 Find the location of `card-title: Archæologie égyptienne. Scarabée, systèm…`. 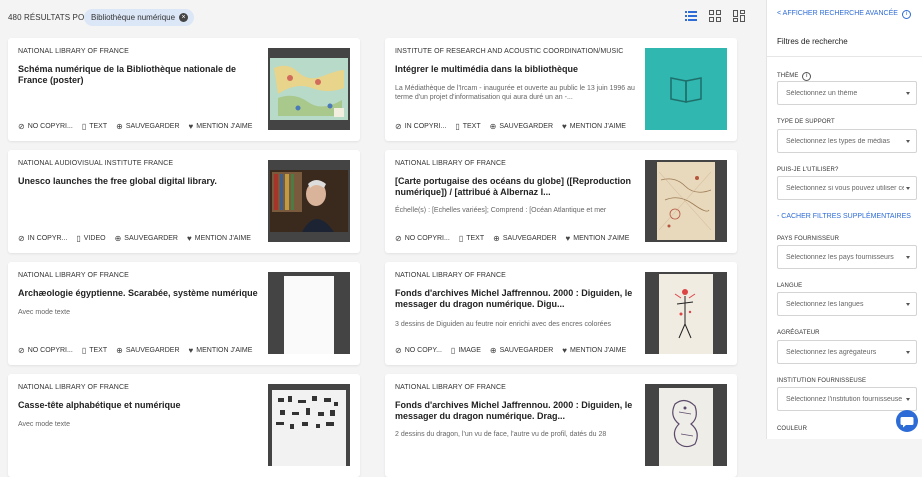

card-title: Archæologie égyptienne. Scarabée, systèm… is located at coordinates (138, 293).